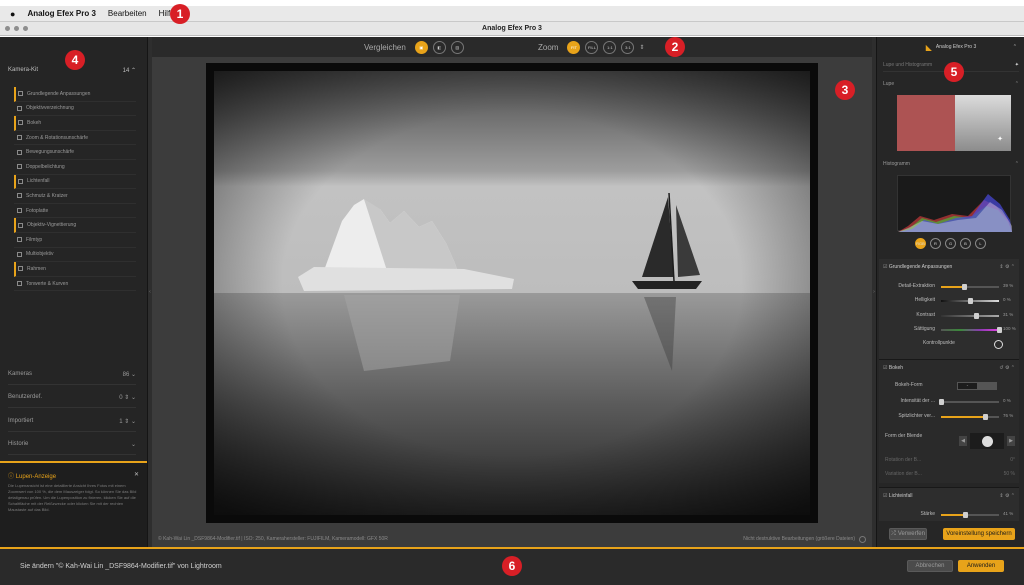 The height and width of the screenshot is (585, 1024). Describe the element at coordinates (457, 47) in the screenshot. I see `compare-side-by-side-button: ▥` at that location.